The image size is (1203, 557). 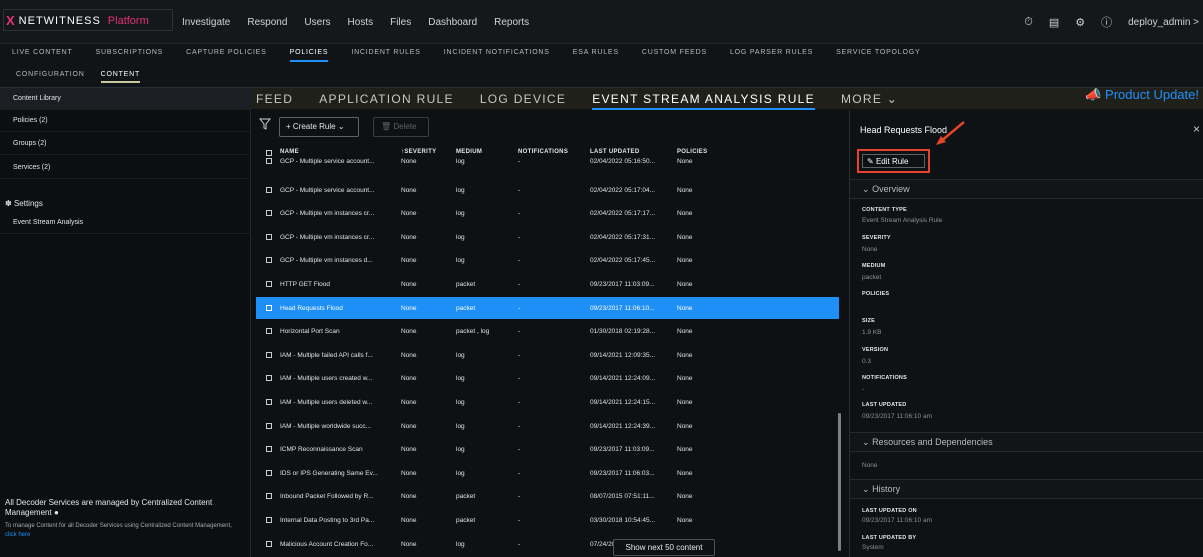 I want to click on tab-application-rule: APPLICATION RULE, so click(x=386, y=99).